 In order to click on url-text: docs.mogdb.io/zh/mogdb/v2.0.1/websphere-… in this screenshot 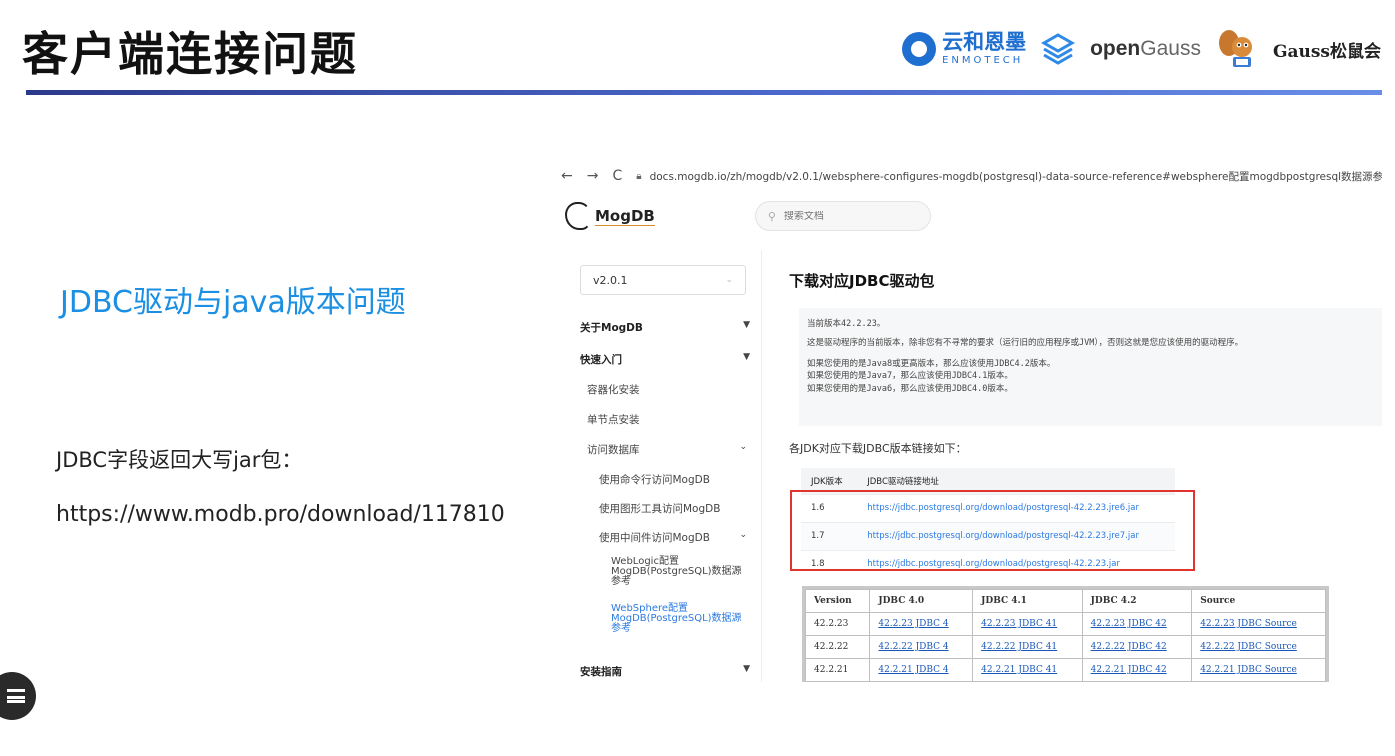, I will do `click(1016, 176)`.